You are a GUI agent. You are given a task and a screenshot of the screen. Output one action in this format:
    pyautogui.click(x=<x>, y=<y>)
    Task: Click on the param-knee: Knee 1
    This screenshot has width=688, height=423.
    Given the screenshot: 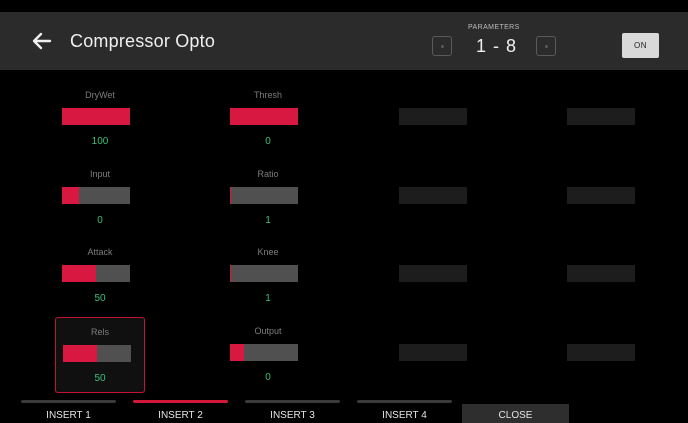 What is the action you would take?
    pyautogui.click(x=268, y=276)
    